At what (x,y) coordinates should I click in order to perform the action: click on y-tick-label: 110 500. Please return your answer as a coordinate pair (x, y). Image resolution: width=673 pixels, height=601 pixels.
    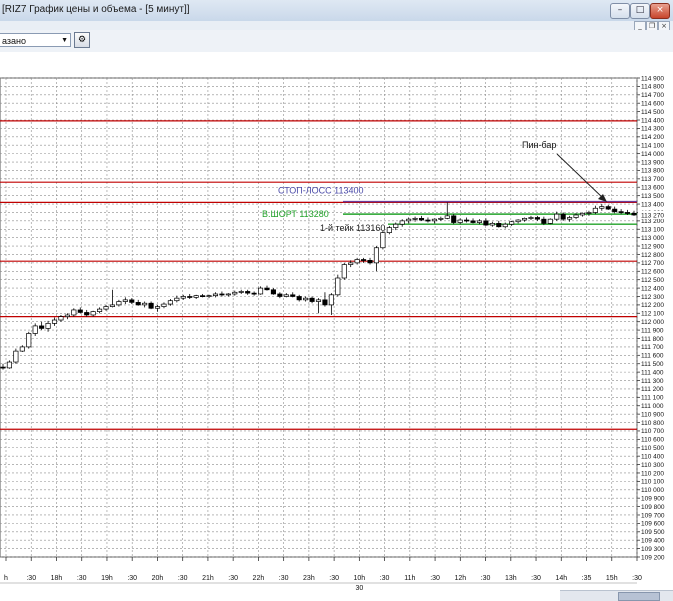
    Looking at the image, I should click on (652, 448).